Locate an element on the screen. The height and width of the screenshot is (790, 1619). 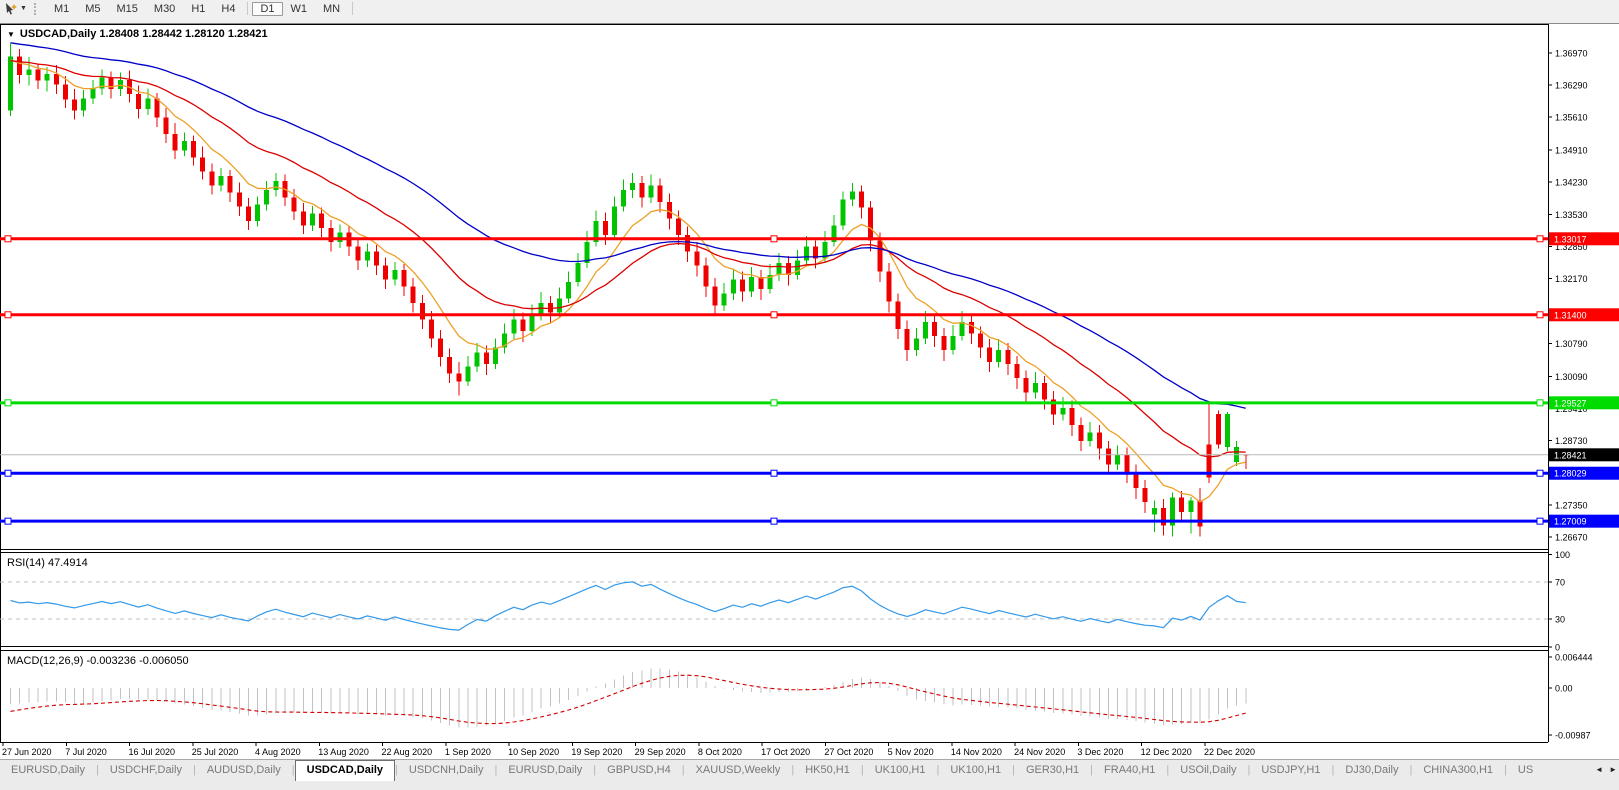
rsi-tick-label: 70 is located at coordinates (1560, 583).